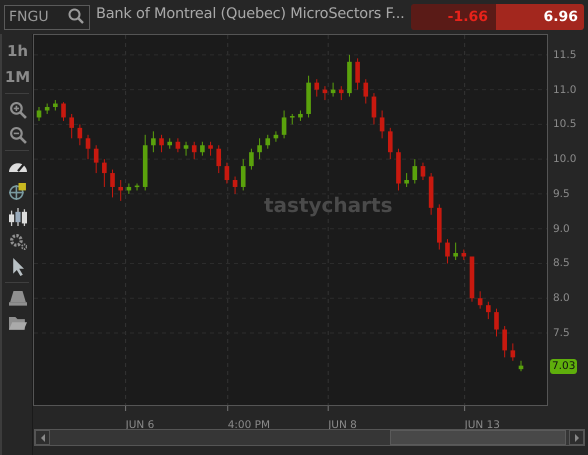 The image size is (588, 455). What do you see at coordinates (564, 90) in the screenshot?
I see `y-axis-label: 11.0` at bounding box center [564, 90].